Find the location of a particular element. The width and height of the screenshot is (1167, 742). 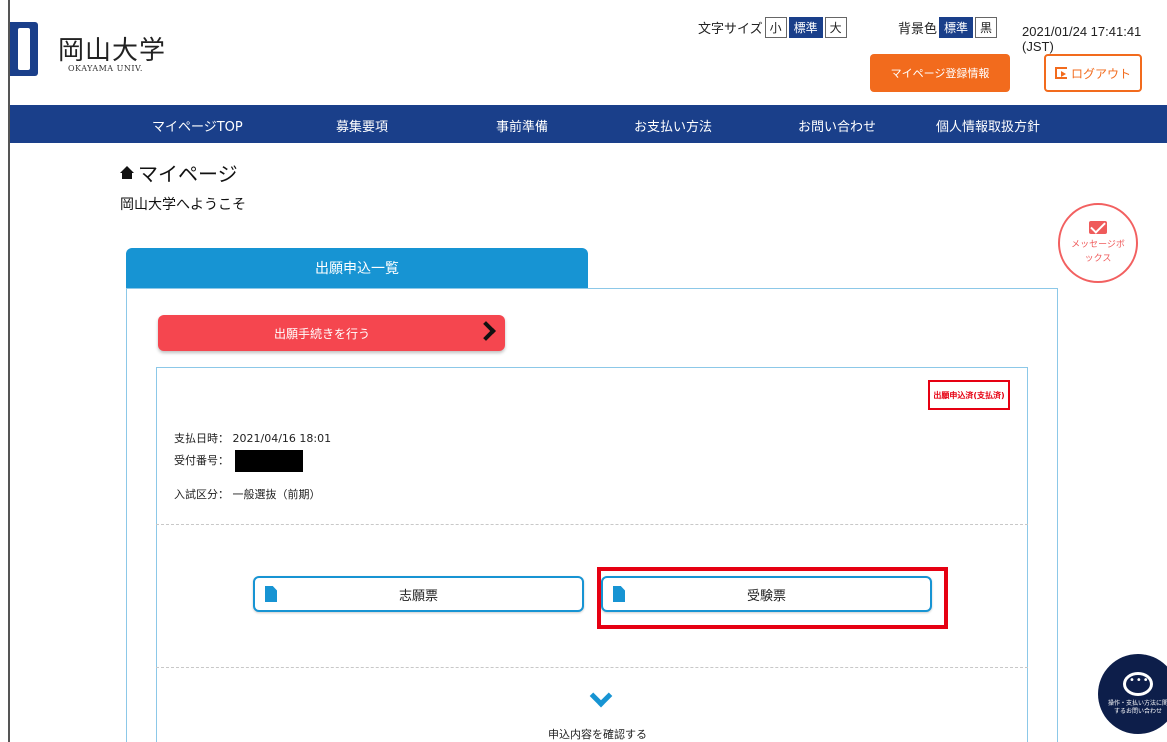

nav-item-mypage-top: マイページTOP is located at coordinates (197, 125).